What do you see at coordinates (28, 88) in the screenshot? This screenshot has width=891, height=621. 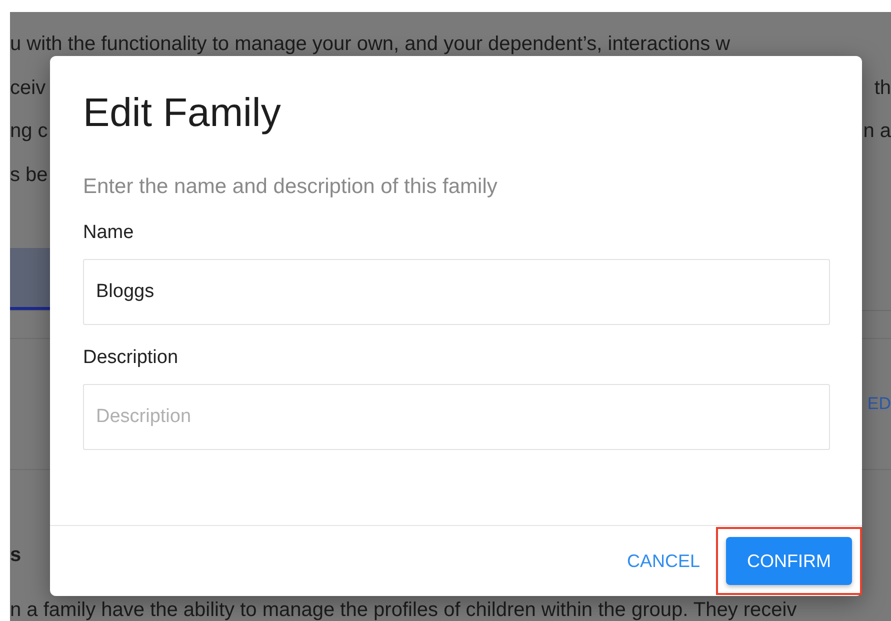 I see `page-text: ceiv` at bounding box center [28, 88].